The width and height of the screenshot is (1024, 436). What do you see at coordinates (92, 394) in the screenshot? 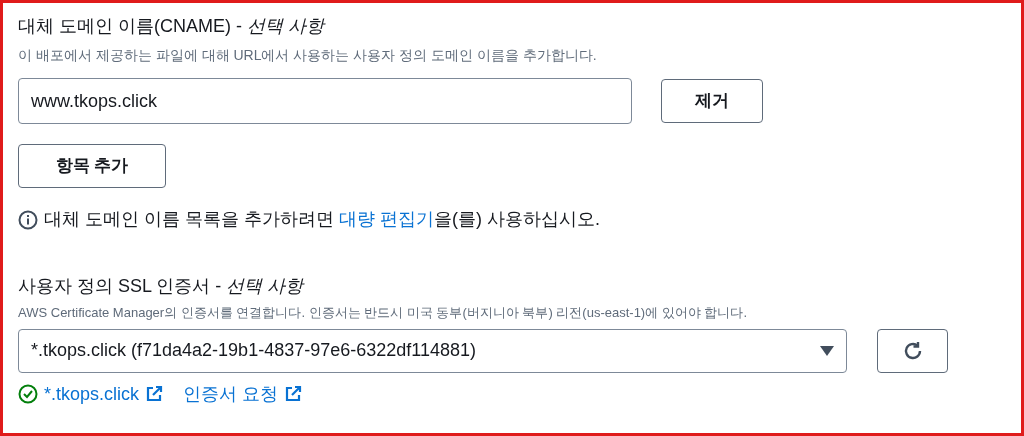
I see `link: *.tkops.click` at bounding box center [92, 394].